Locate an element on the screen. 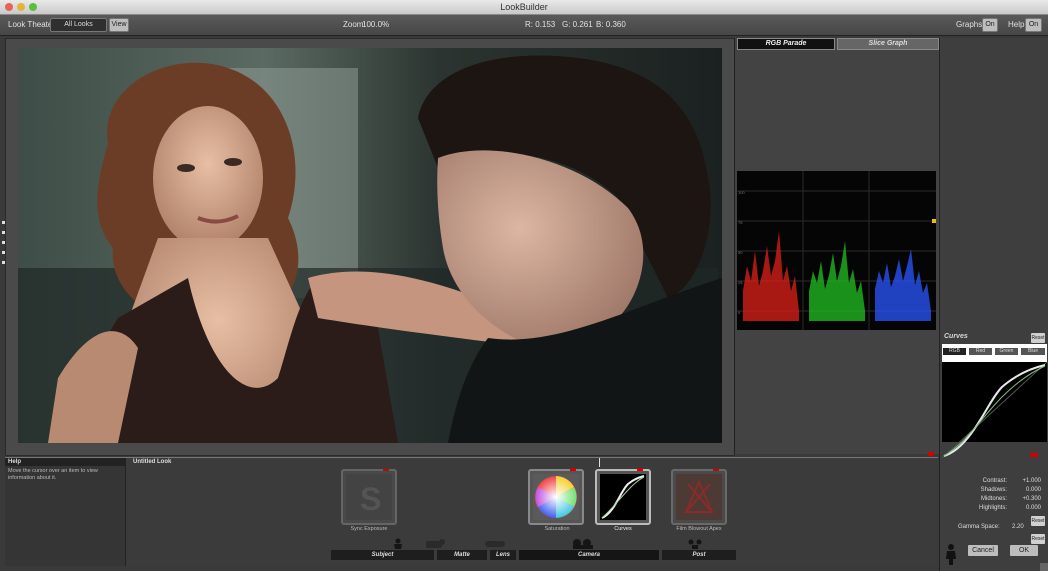 The height and width of the screenshot is (571, 1048). tab-slice-graph: Slice Graph is located at coordinates (888, 44).